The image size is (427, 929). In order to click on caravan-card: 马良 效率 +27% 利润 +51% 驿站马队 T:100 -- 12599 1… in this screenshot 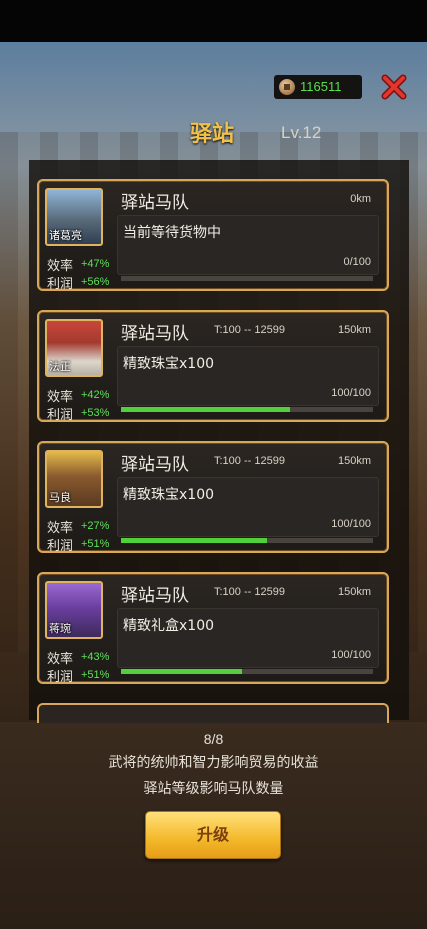, I will do `click(213, 497)`.